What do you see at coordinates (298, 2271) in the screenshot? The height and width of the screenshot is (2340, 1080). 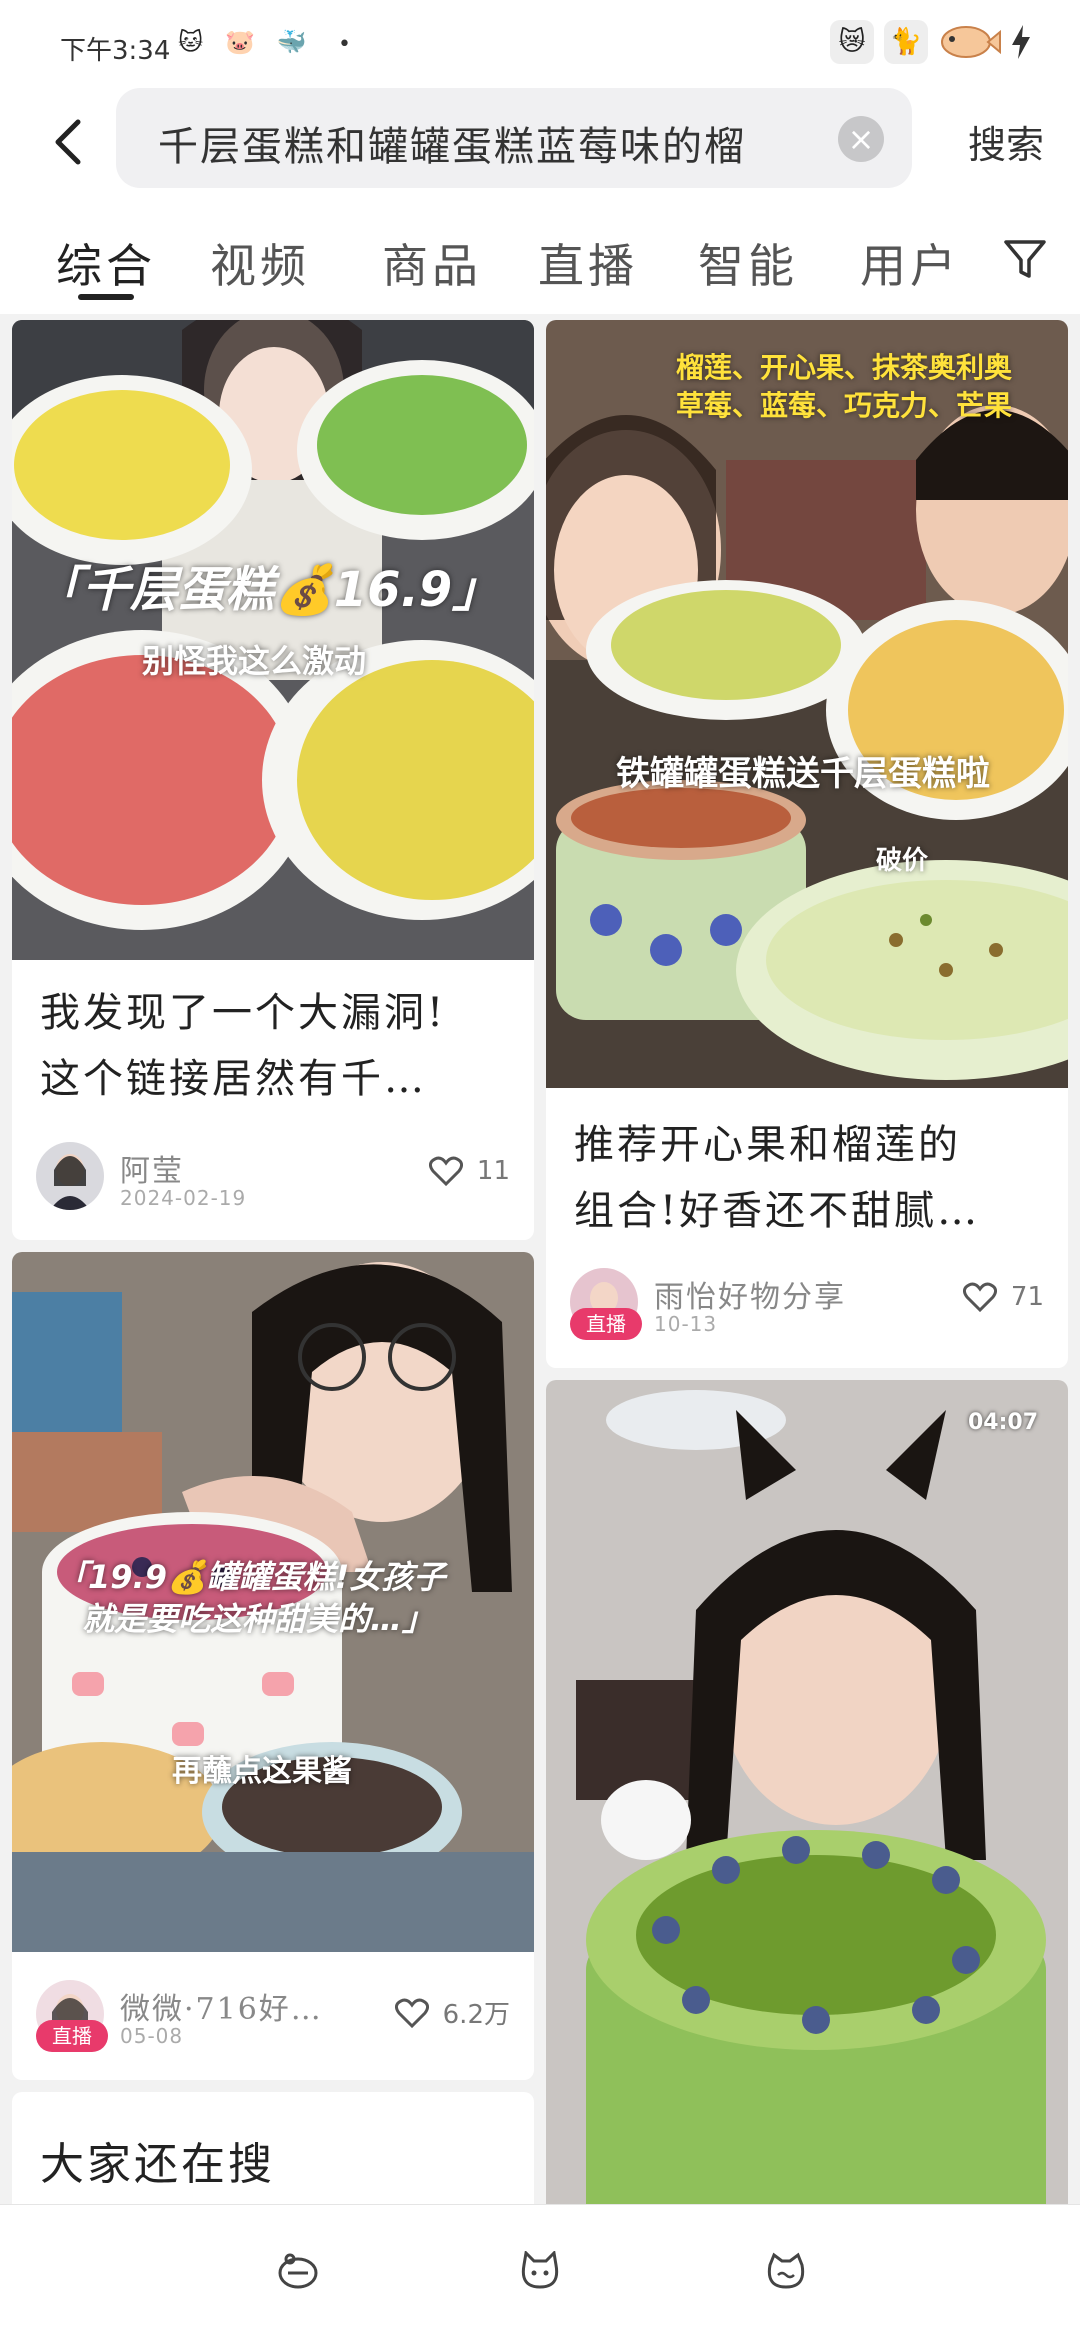 I see `recent-apps-icon` at bounding box center [298, 2271].